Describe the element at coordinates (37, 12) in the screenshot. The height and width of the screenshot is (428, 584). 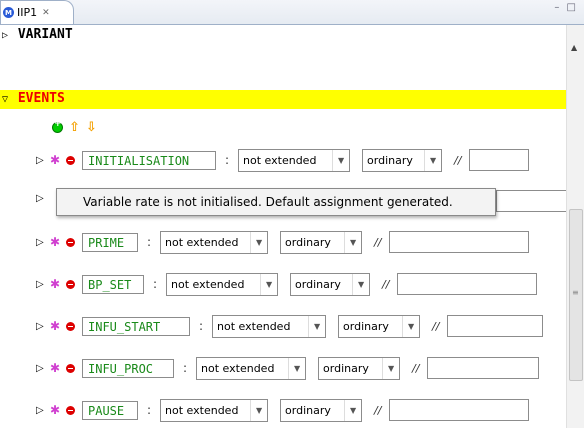
I see `tab-iip1: M IIP1 ✕` at that location.